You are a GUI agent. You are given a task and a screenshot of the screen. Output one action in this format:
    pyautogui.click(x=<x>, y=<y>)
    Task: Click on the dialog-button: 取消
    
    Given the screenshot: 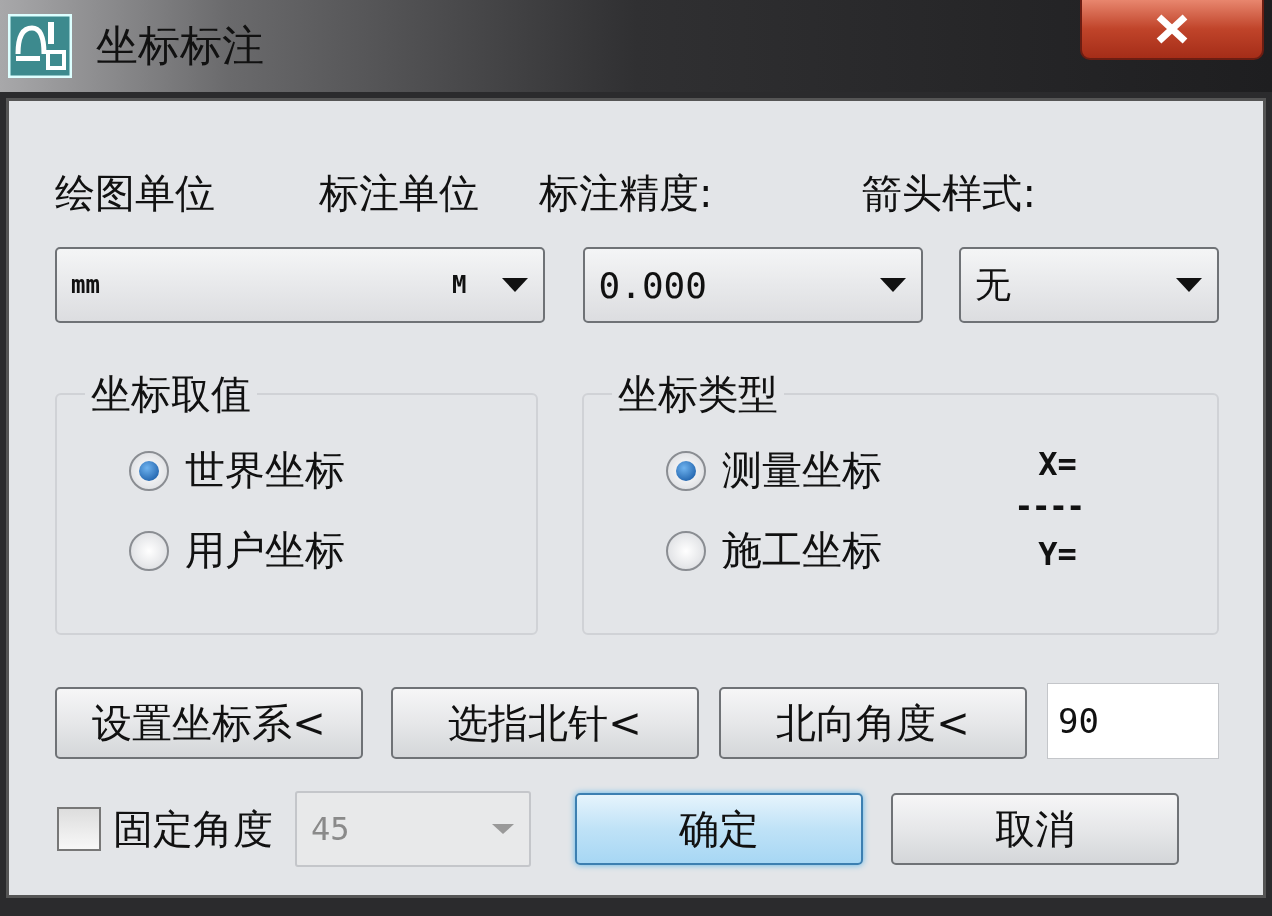 What is the action you would take?
    pyautogui.click(x=1035, y=829)
    